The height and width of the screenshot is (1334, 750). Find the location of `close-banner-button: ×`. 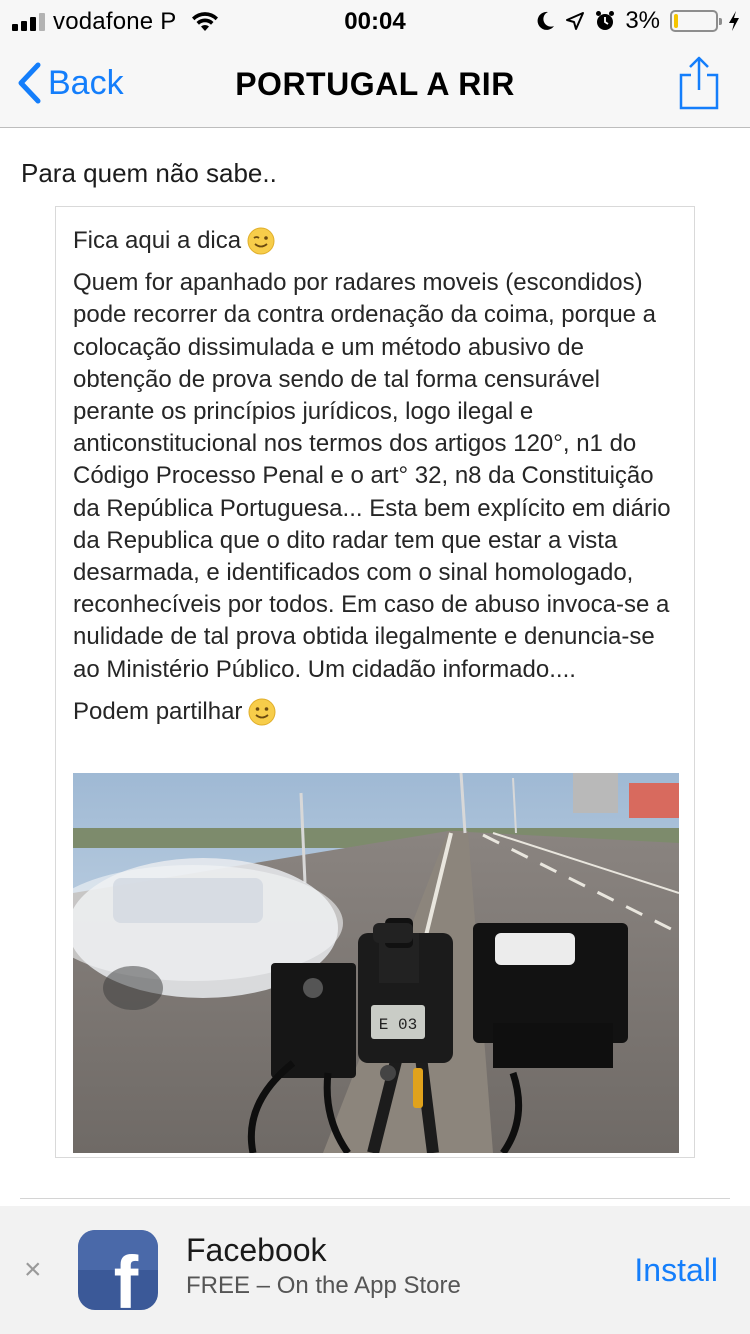

close-banner-button: × is located at coordinates (33, 1270).